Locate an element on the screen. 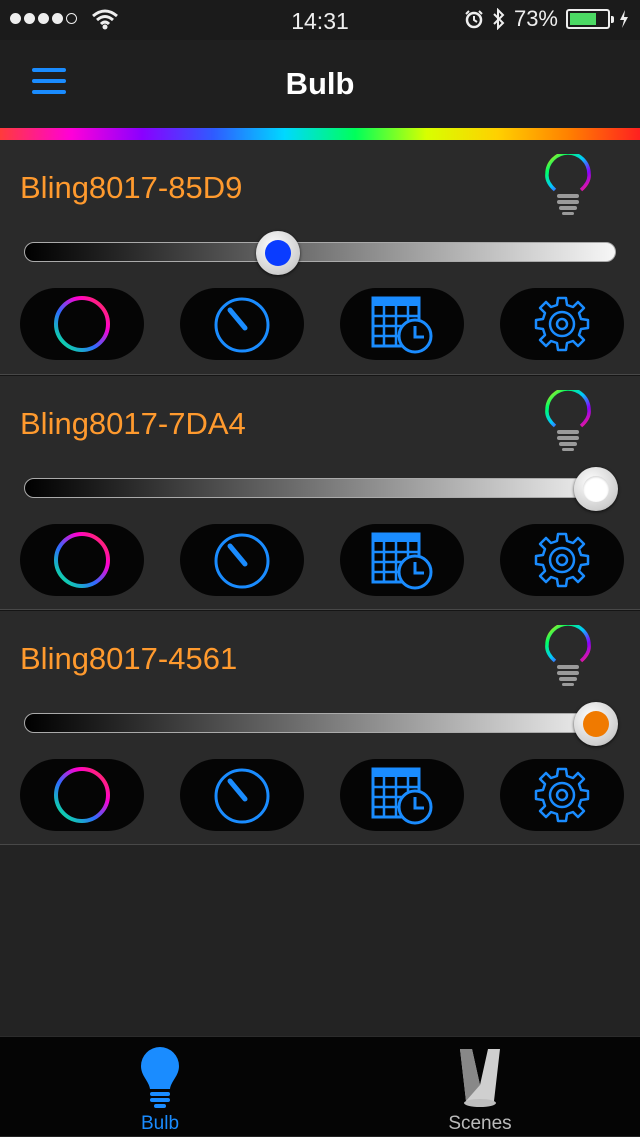 The image size is (640, 1137). tab-bulb-label: Bulb is located at coordinates (160, 1123).